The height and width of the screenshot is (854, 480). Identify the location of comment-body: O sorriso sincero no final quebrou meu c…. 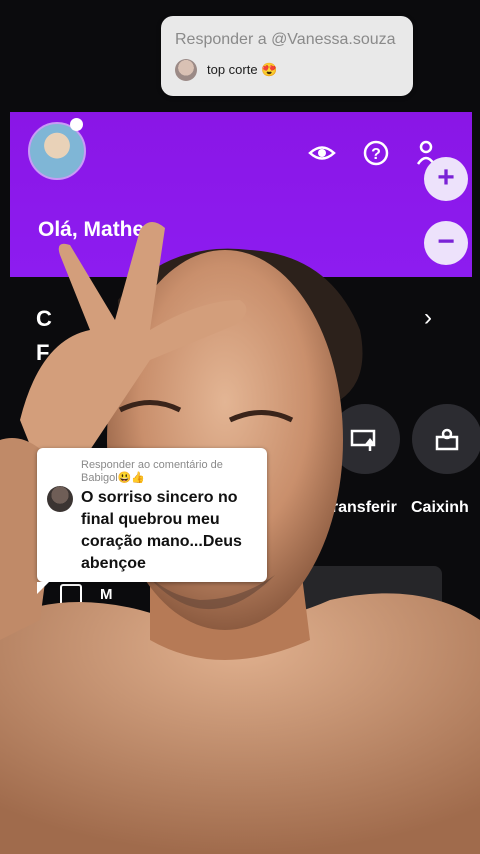
(161, 530).